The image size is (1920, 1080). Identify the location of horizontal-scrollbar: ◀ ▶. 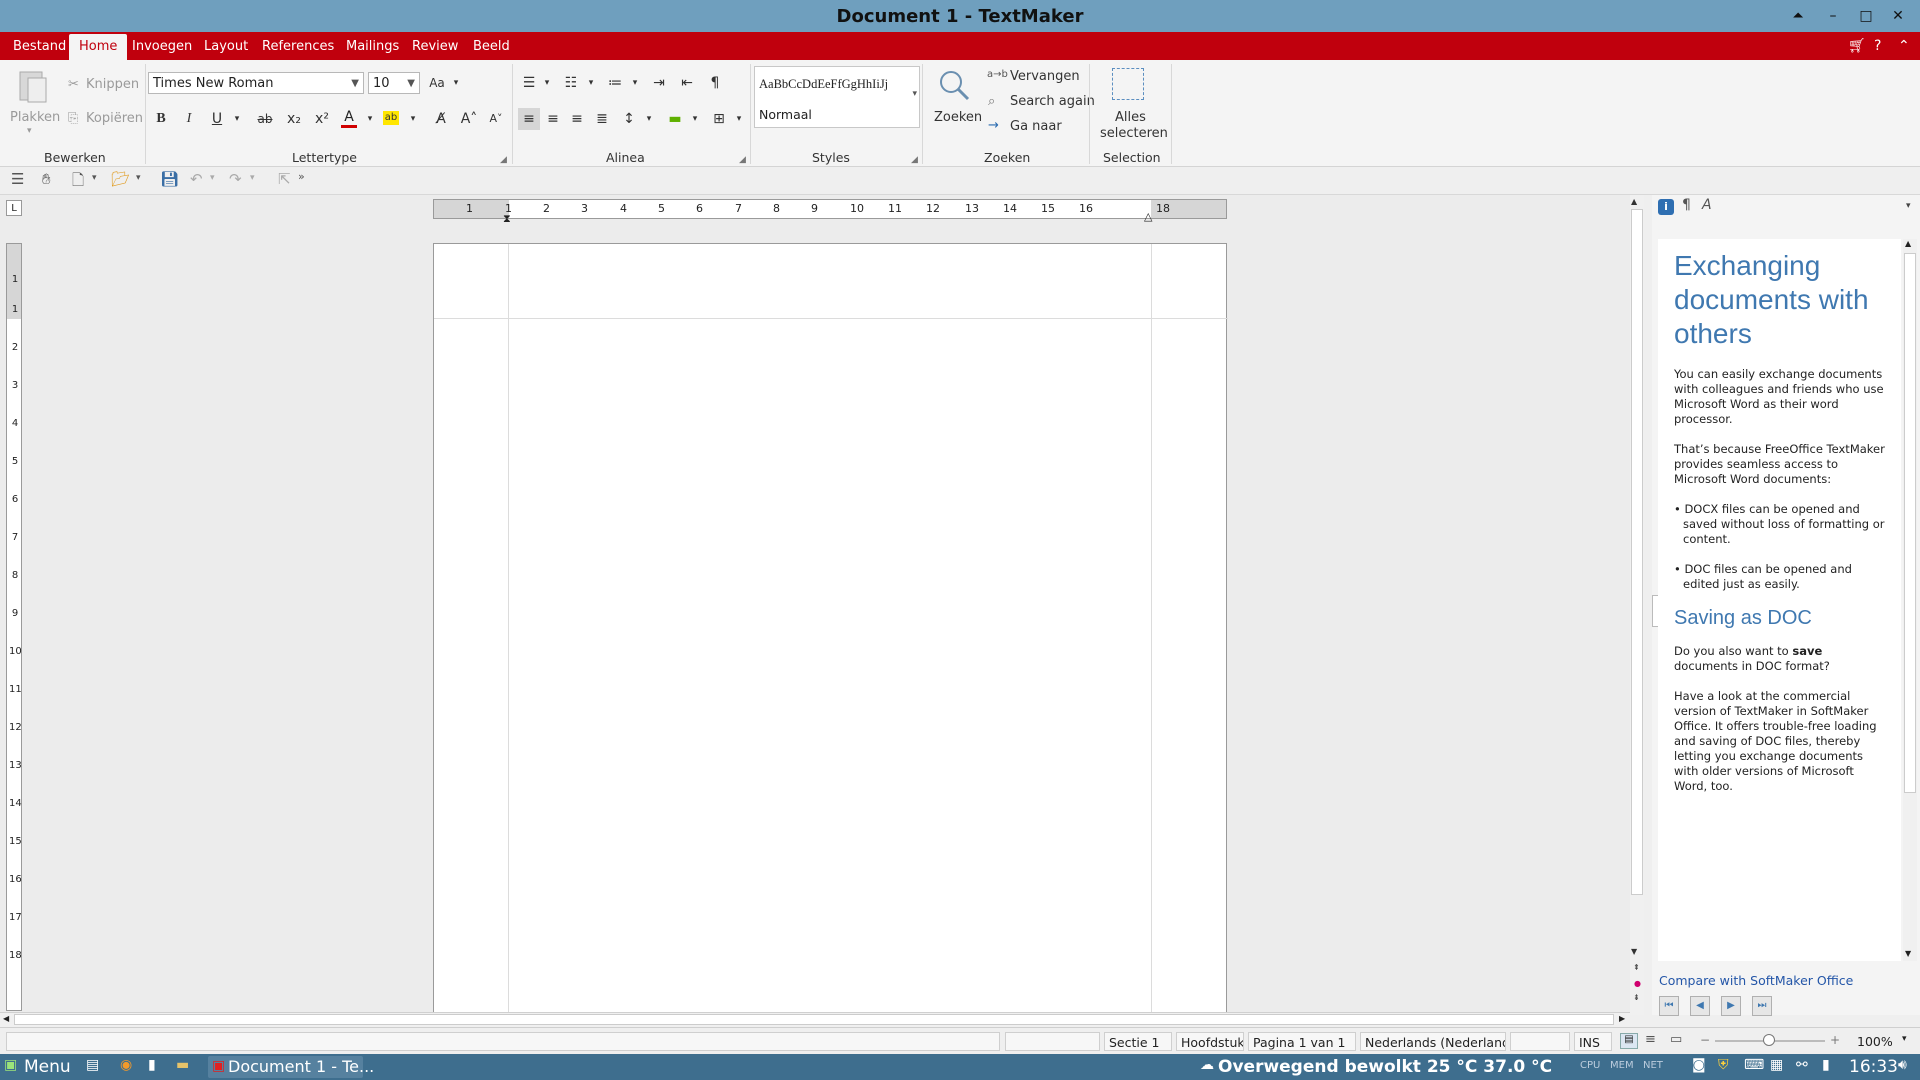
(815, 1019).